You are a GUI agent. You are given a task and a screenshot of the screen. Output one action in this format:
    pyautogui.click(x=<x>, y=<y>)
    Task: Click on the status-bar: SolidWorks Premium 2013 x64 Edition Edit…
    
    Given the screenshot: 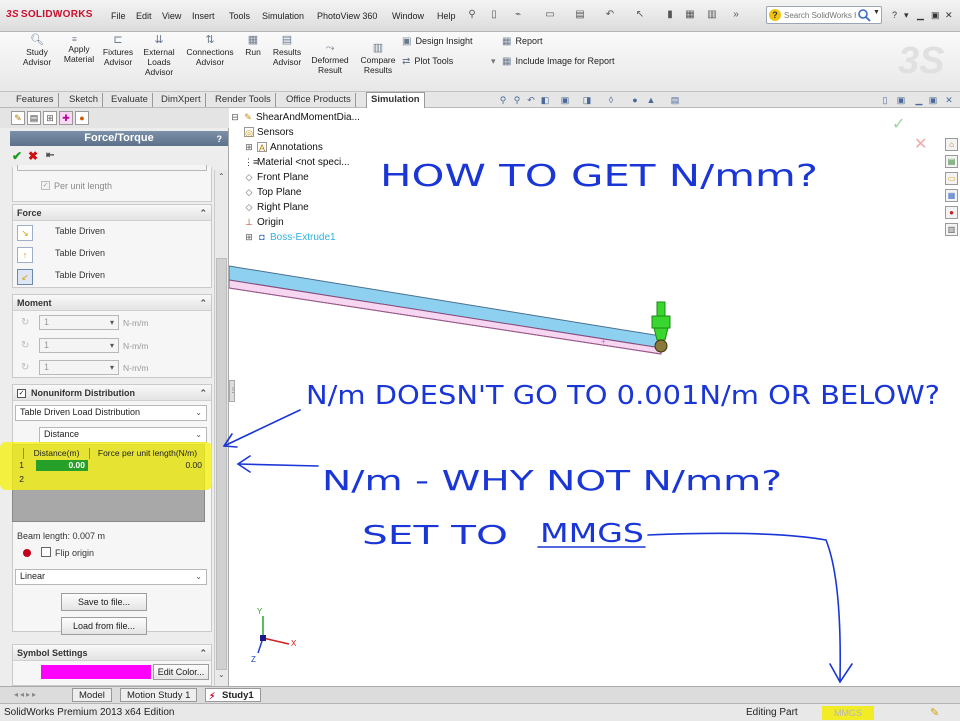 What is the action you would take?
    pyautogui.click(x=480, y=712)
    